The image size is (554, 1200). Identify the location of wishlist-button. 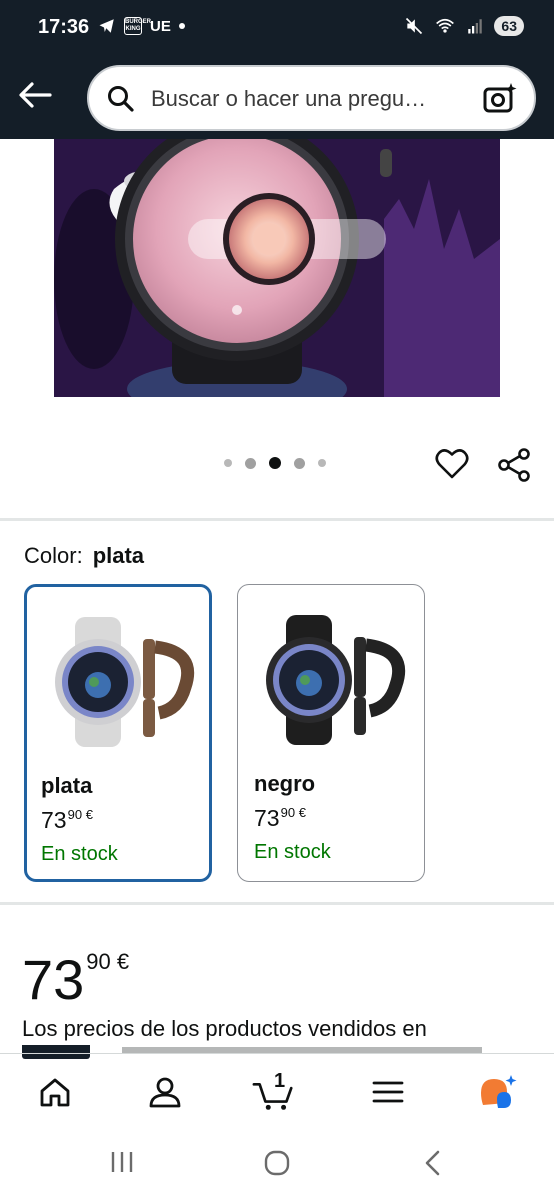
(452, 466).